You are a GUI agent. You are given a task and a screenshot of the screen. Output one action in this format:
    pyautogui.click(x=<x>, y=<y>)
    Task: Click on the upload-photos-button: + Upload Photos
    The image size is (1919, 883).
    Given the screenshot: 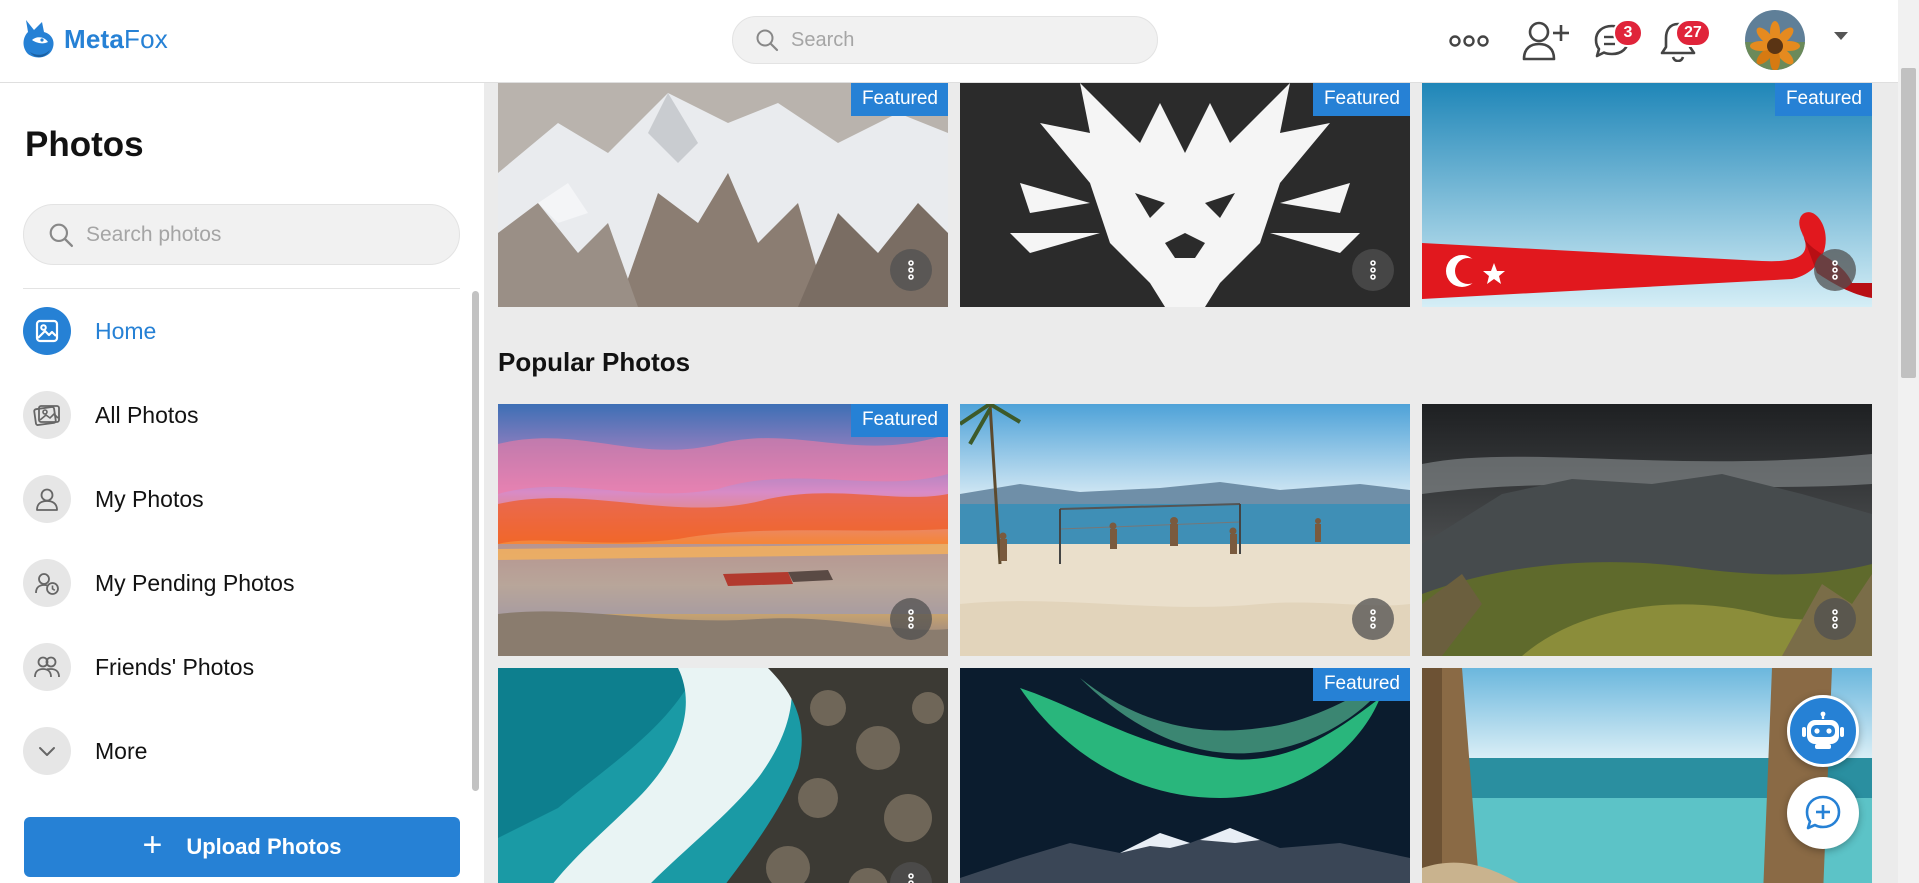 What is the action you would take?
    pyautogui.click(x=242, y=847)
    